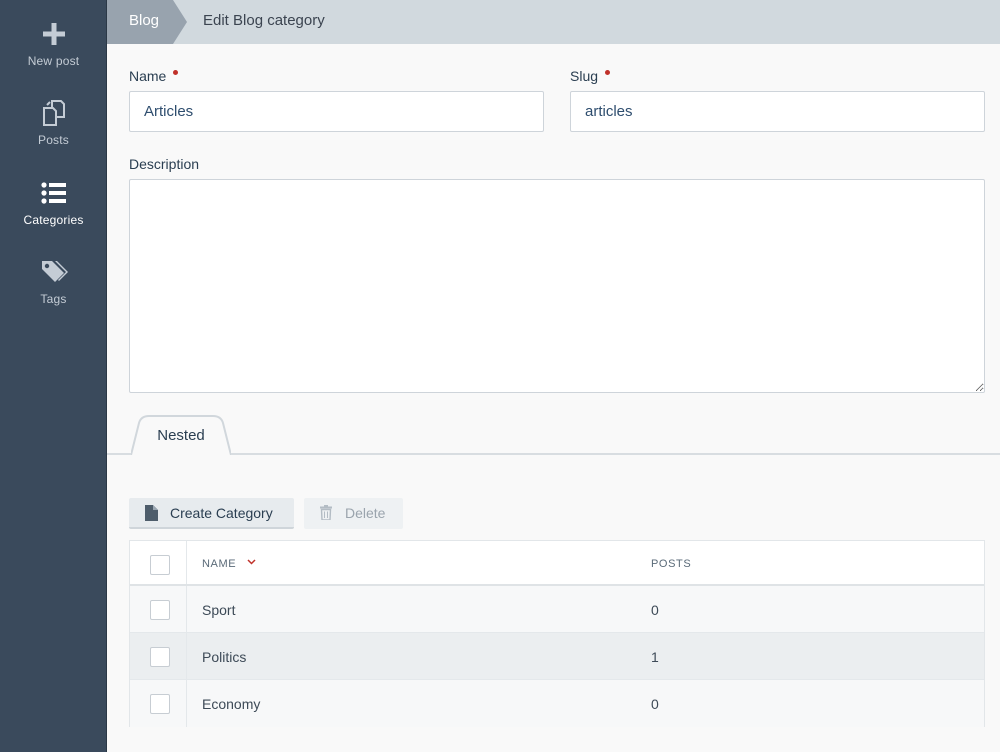  I want to click on sidebar-item-label: Posts, so click(53, 140).